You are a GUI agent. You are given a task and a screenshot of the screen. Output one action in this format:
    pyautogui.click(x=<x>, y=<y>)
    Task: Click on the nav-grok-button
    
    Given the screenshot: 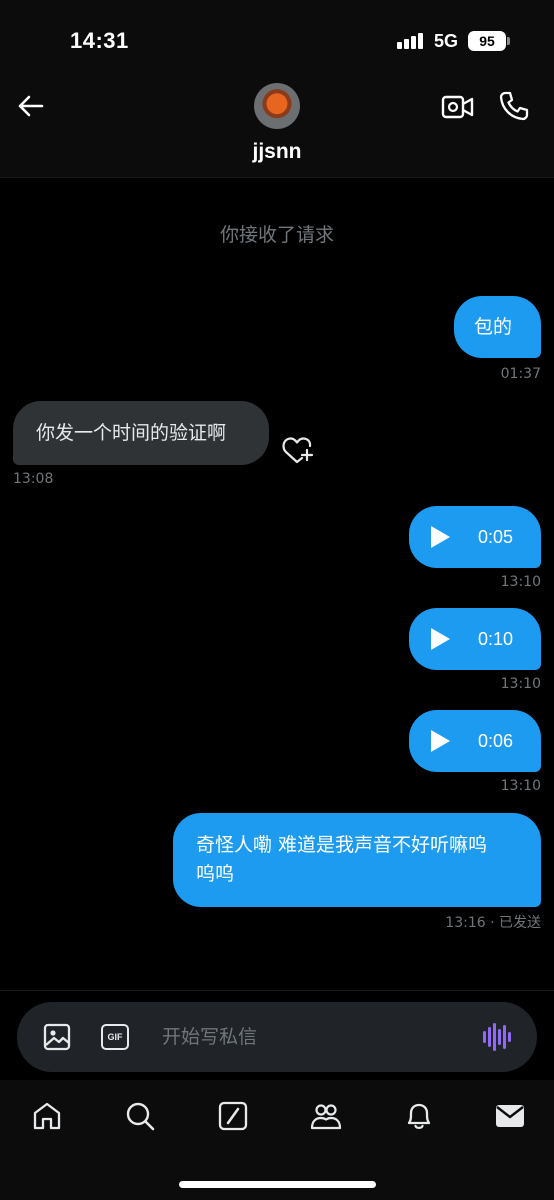 What is the action you would take?
    pyautogui.click(x=233, y=1116)
    